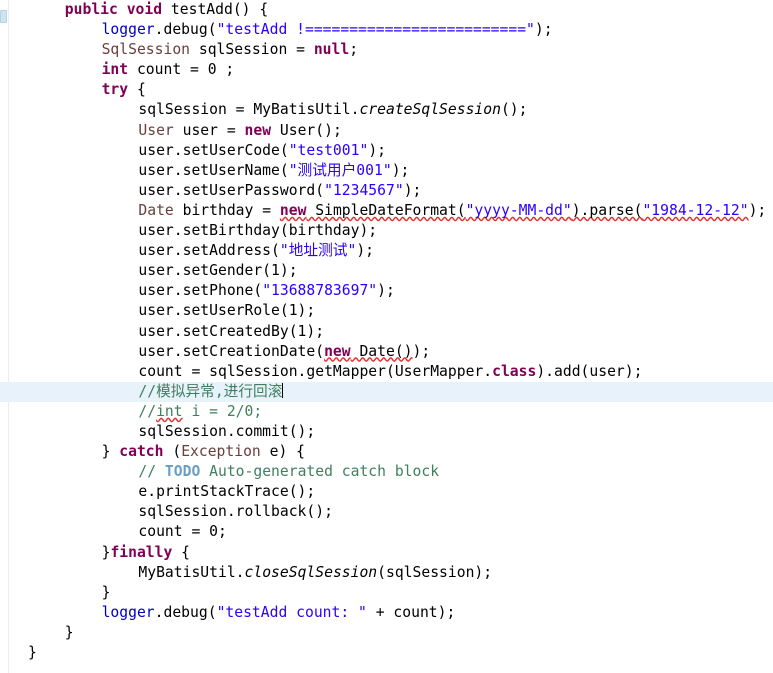  What do you see at coordinates (231, 331) in the screenshot?
I see `code-token: user.setCreatedBy(1);` at bounding box center [231, 331].